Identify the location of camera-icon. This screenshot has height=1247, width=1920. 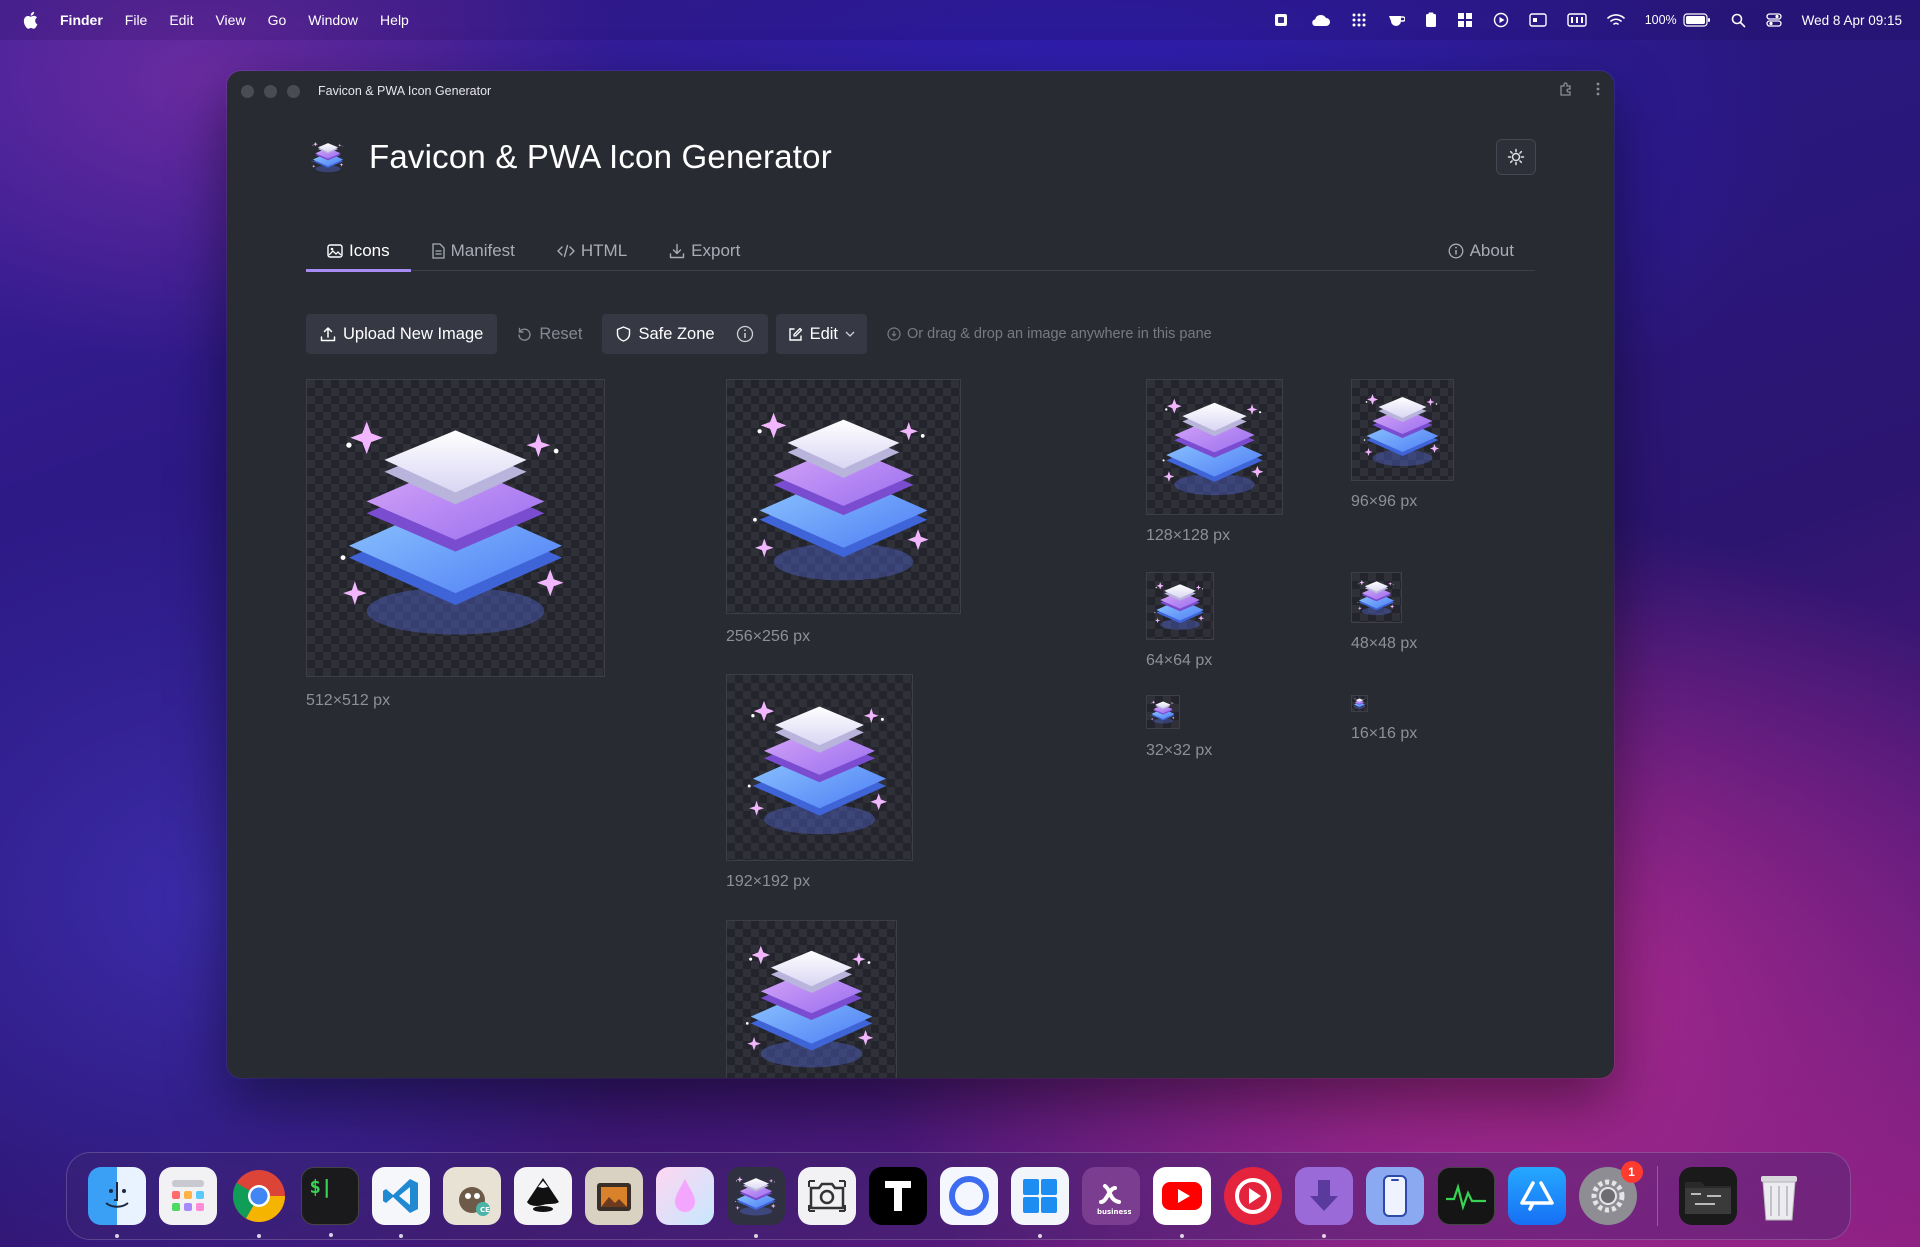
(826, 1196).